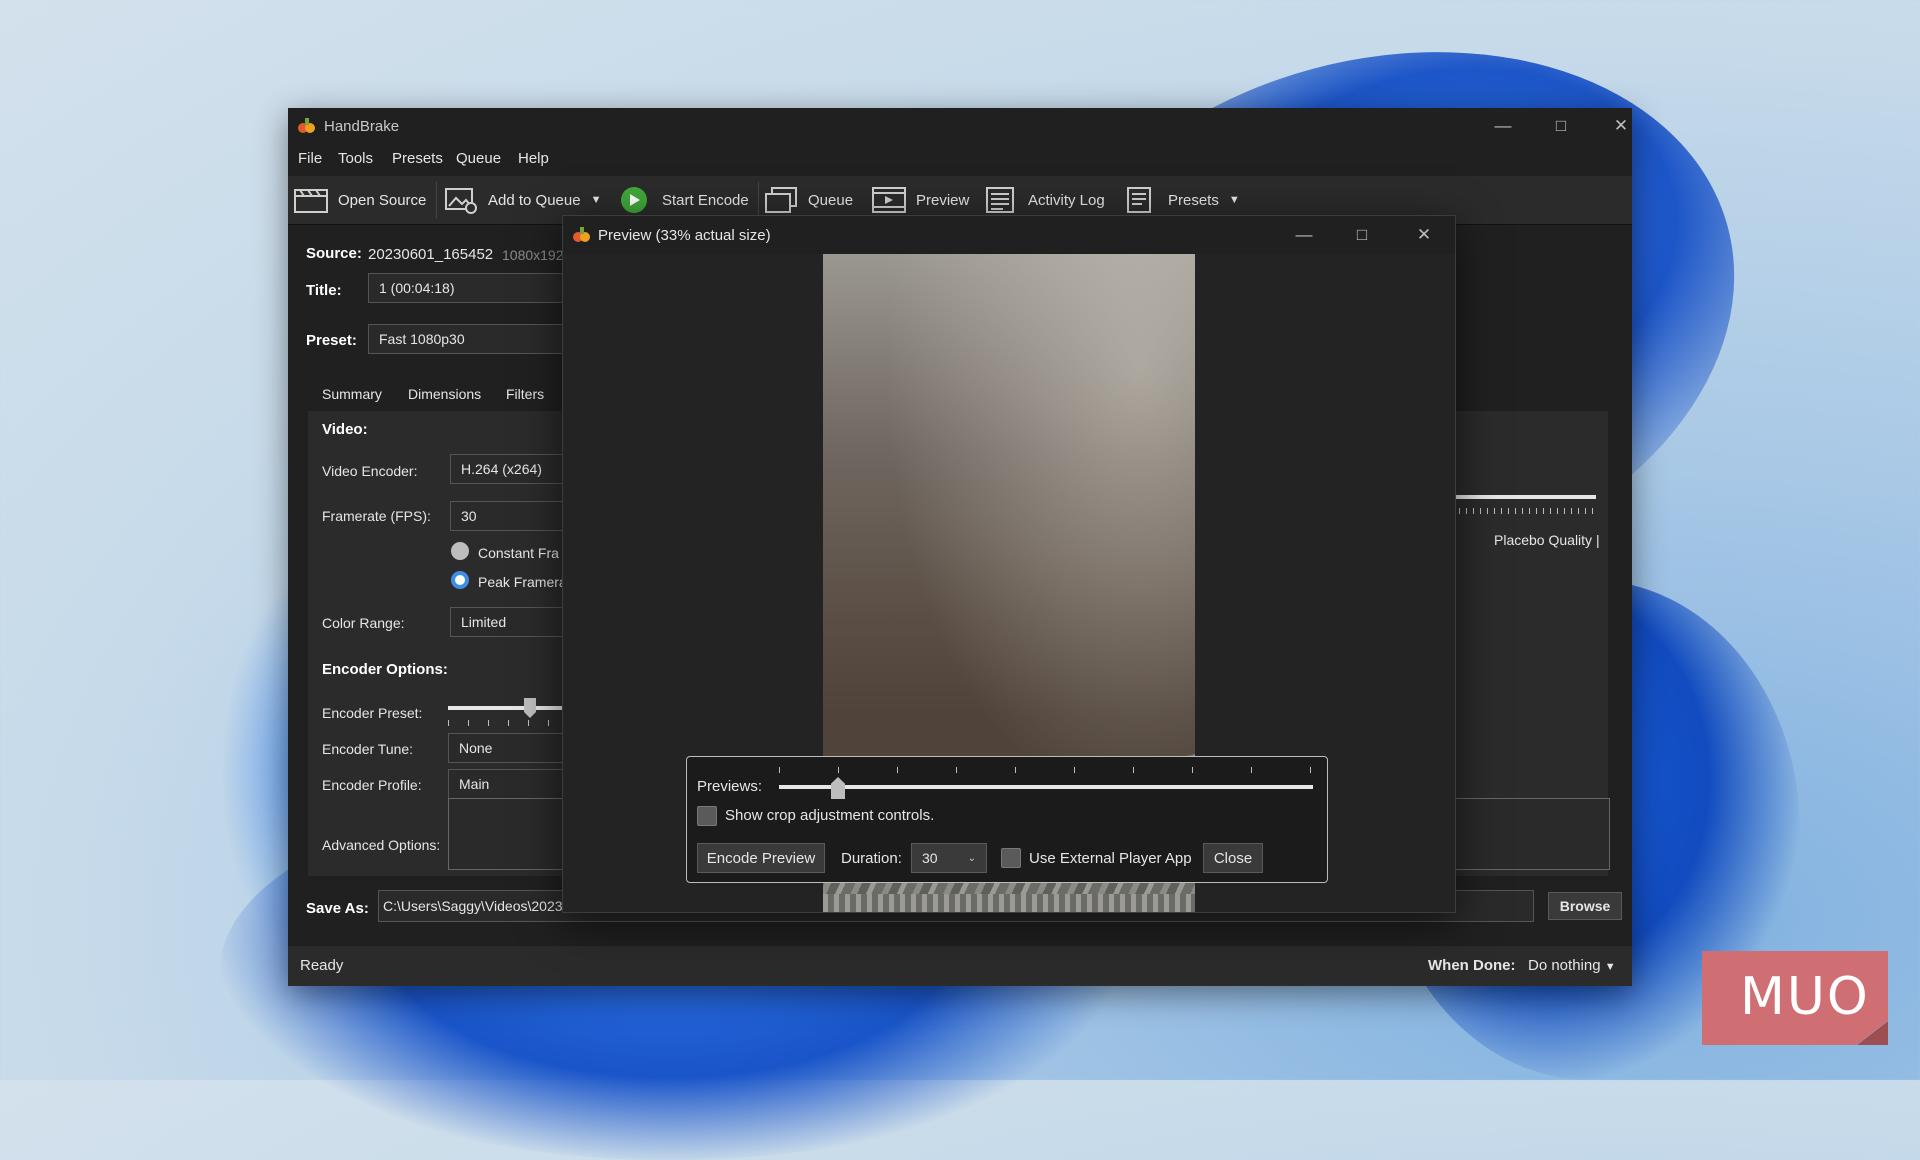 The image size is (1920, 1160). I want to click on previews-label: Previews:, so click(730, 786).